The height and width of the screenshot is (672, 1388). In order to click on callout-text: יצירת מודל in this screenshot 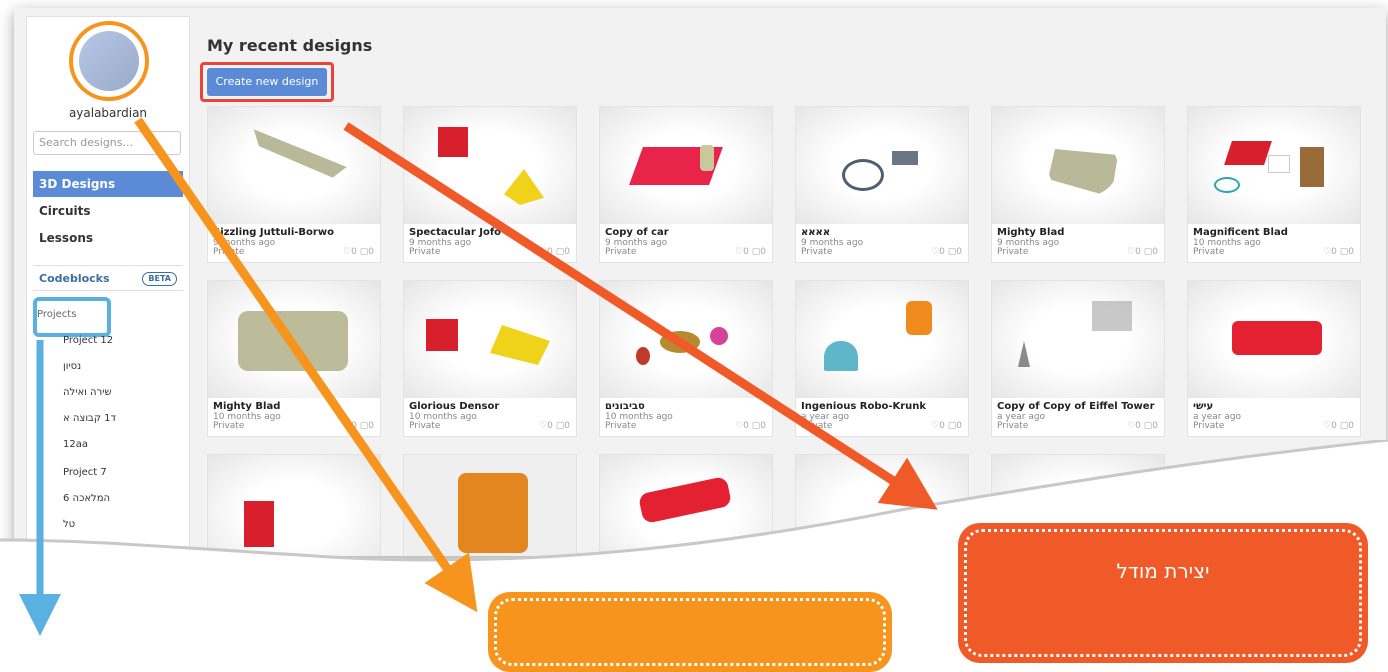, I will do `click(1163, 571)`.